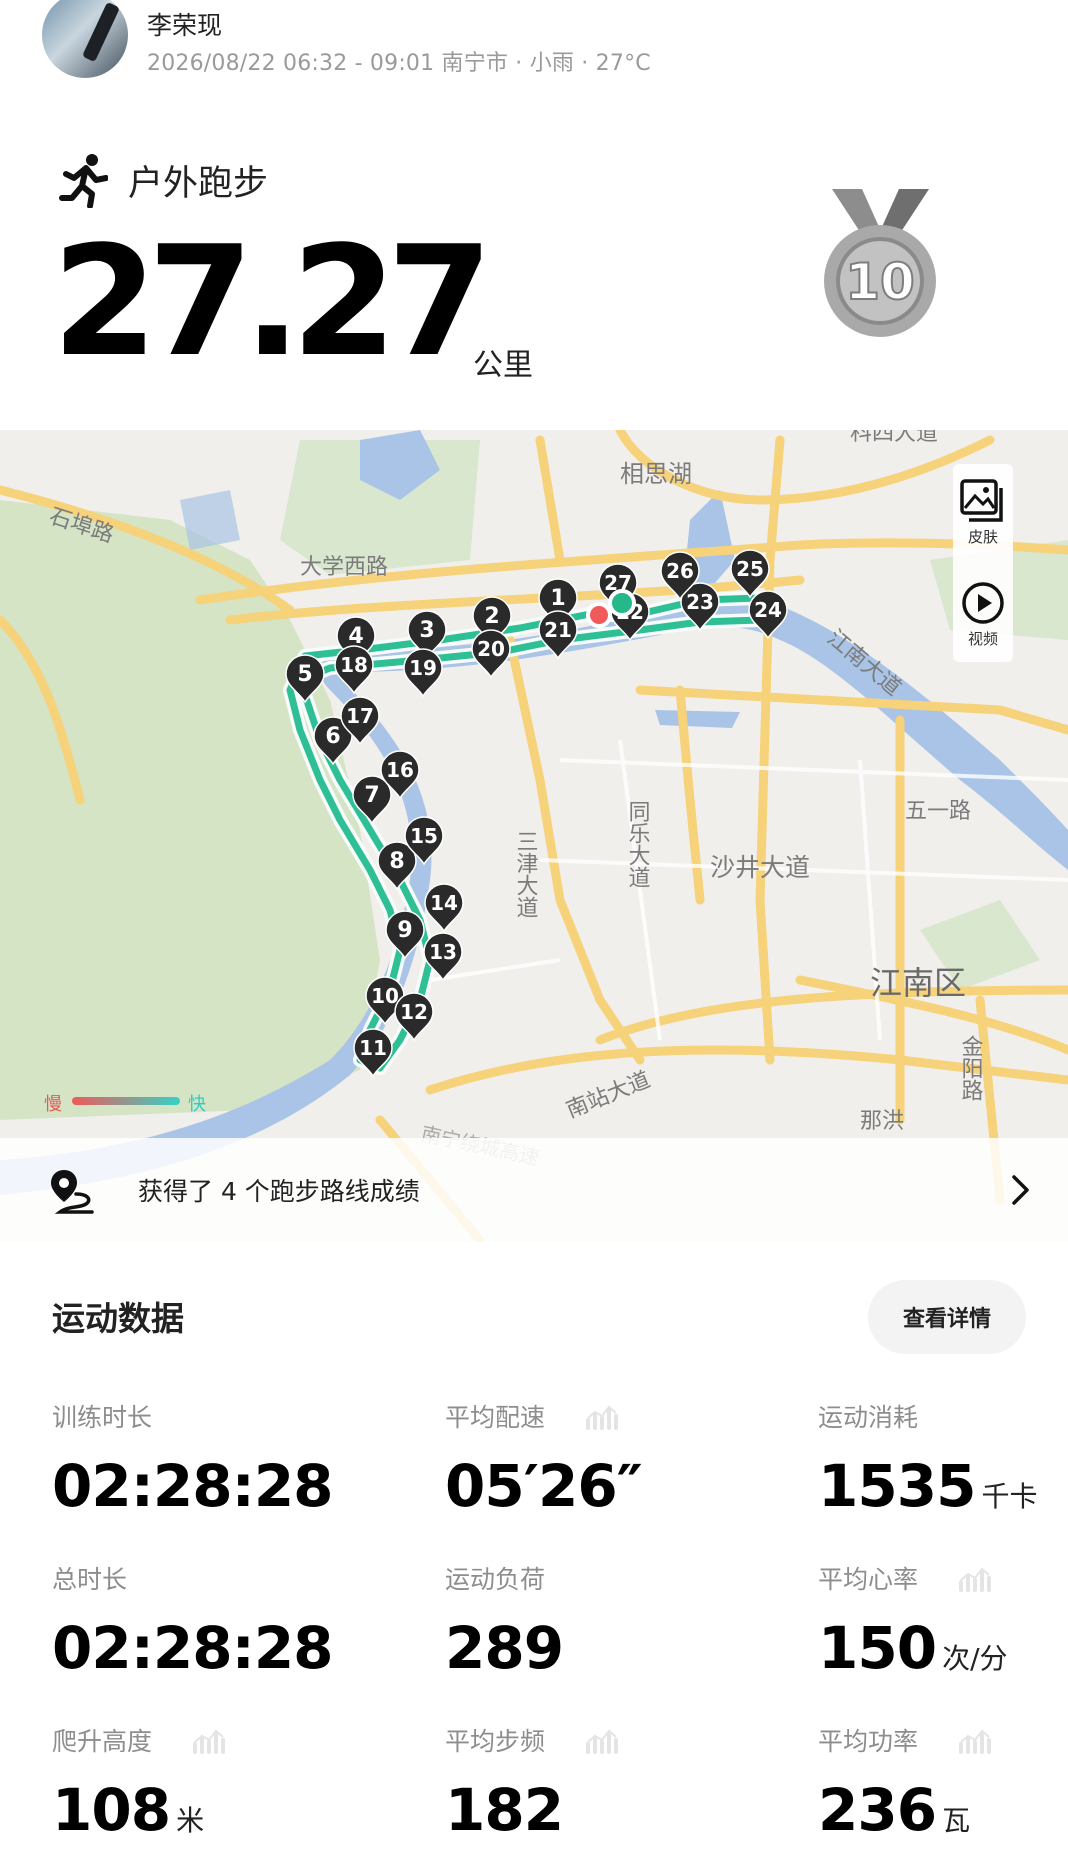 The width and height of the screenshot is (1068, 1850). What do you see at coordinates (1020, 1190) in the screenshot?
I see `chevron-right-icon` at bounding box center [1020, 1190].